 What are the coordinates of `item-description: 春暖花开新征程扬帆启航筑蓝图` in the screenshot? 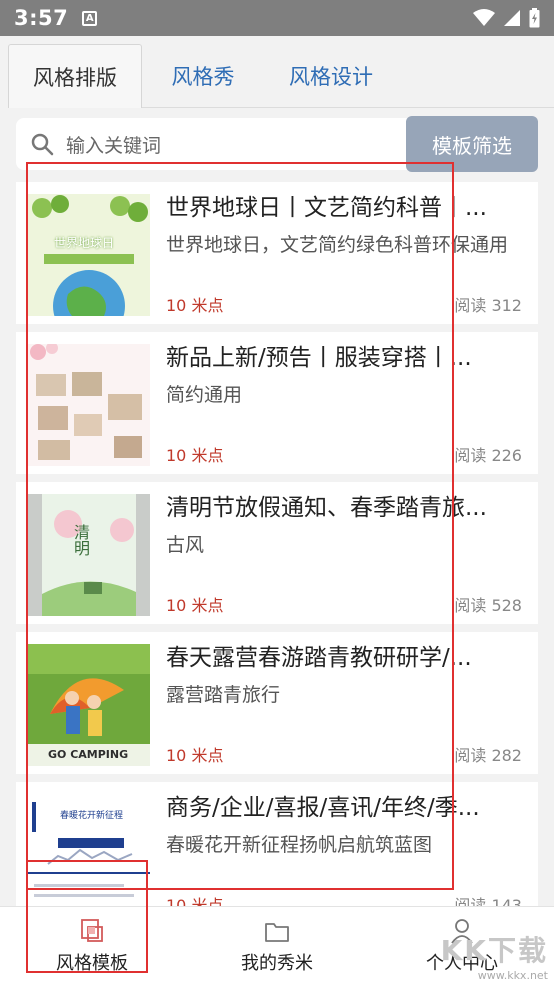 It's located at (299, 845).